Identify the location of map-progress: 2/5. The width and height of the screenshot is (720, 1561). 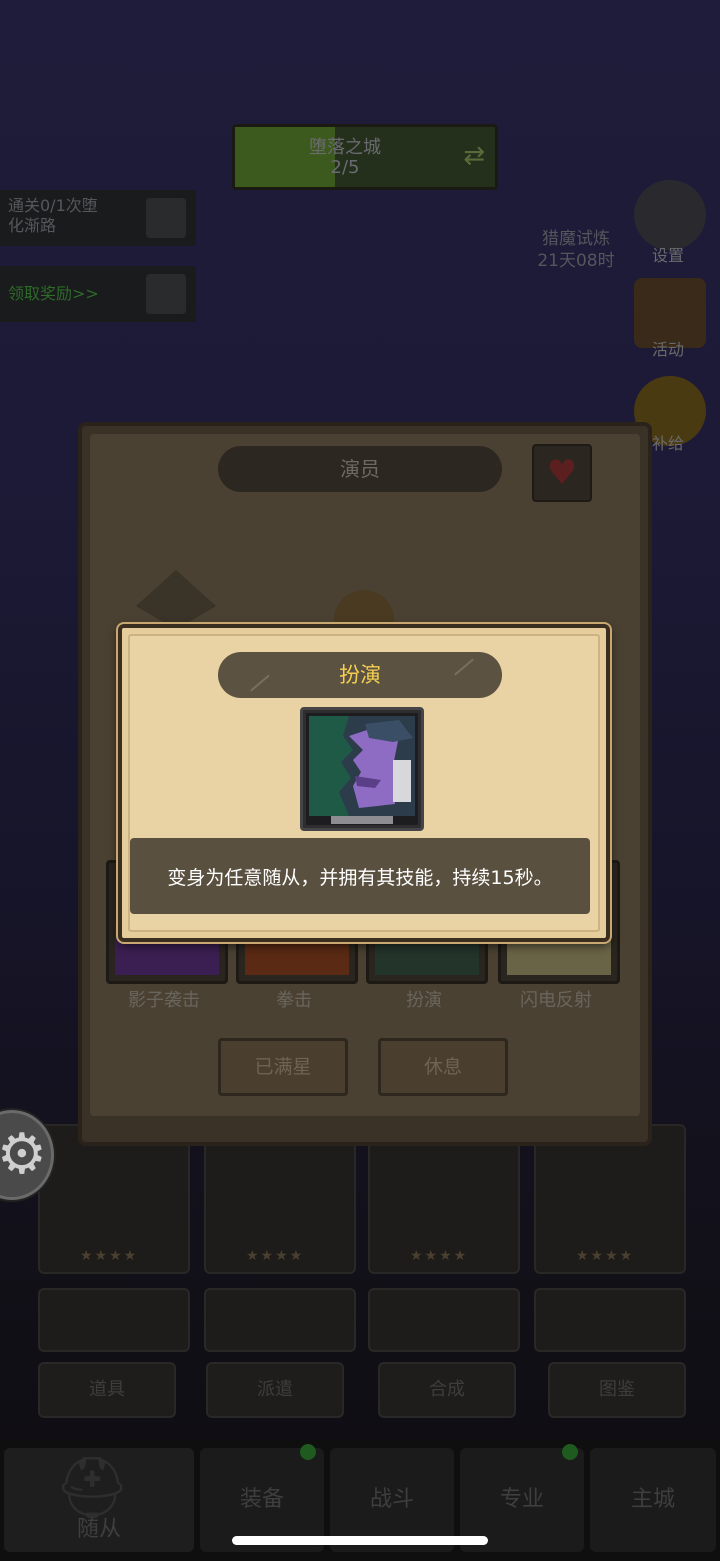
(345, 167).